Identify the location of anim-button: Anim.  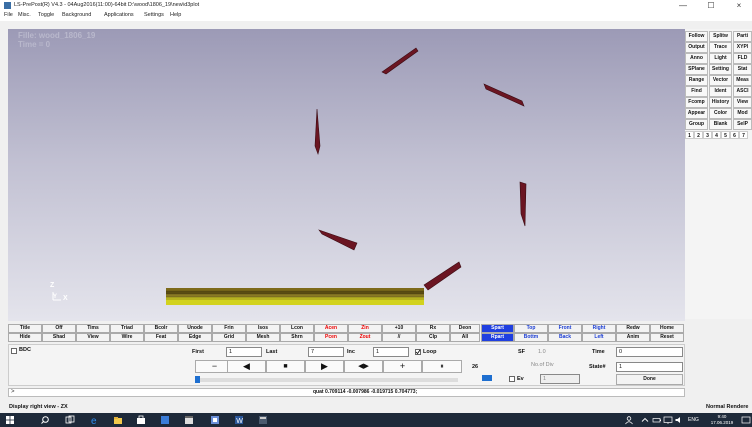
(633, 337).